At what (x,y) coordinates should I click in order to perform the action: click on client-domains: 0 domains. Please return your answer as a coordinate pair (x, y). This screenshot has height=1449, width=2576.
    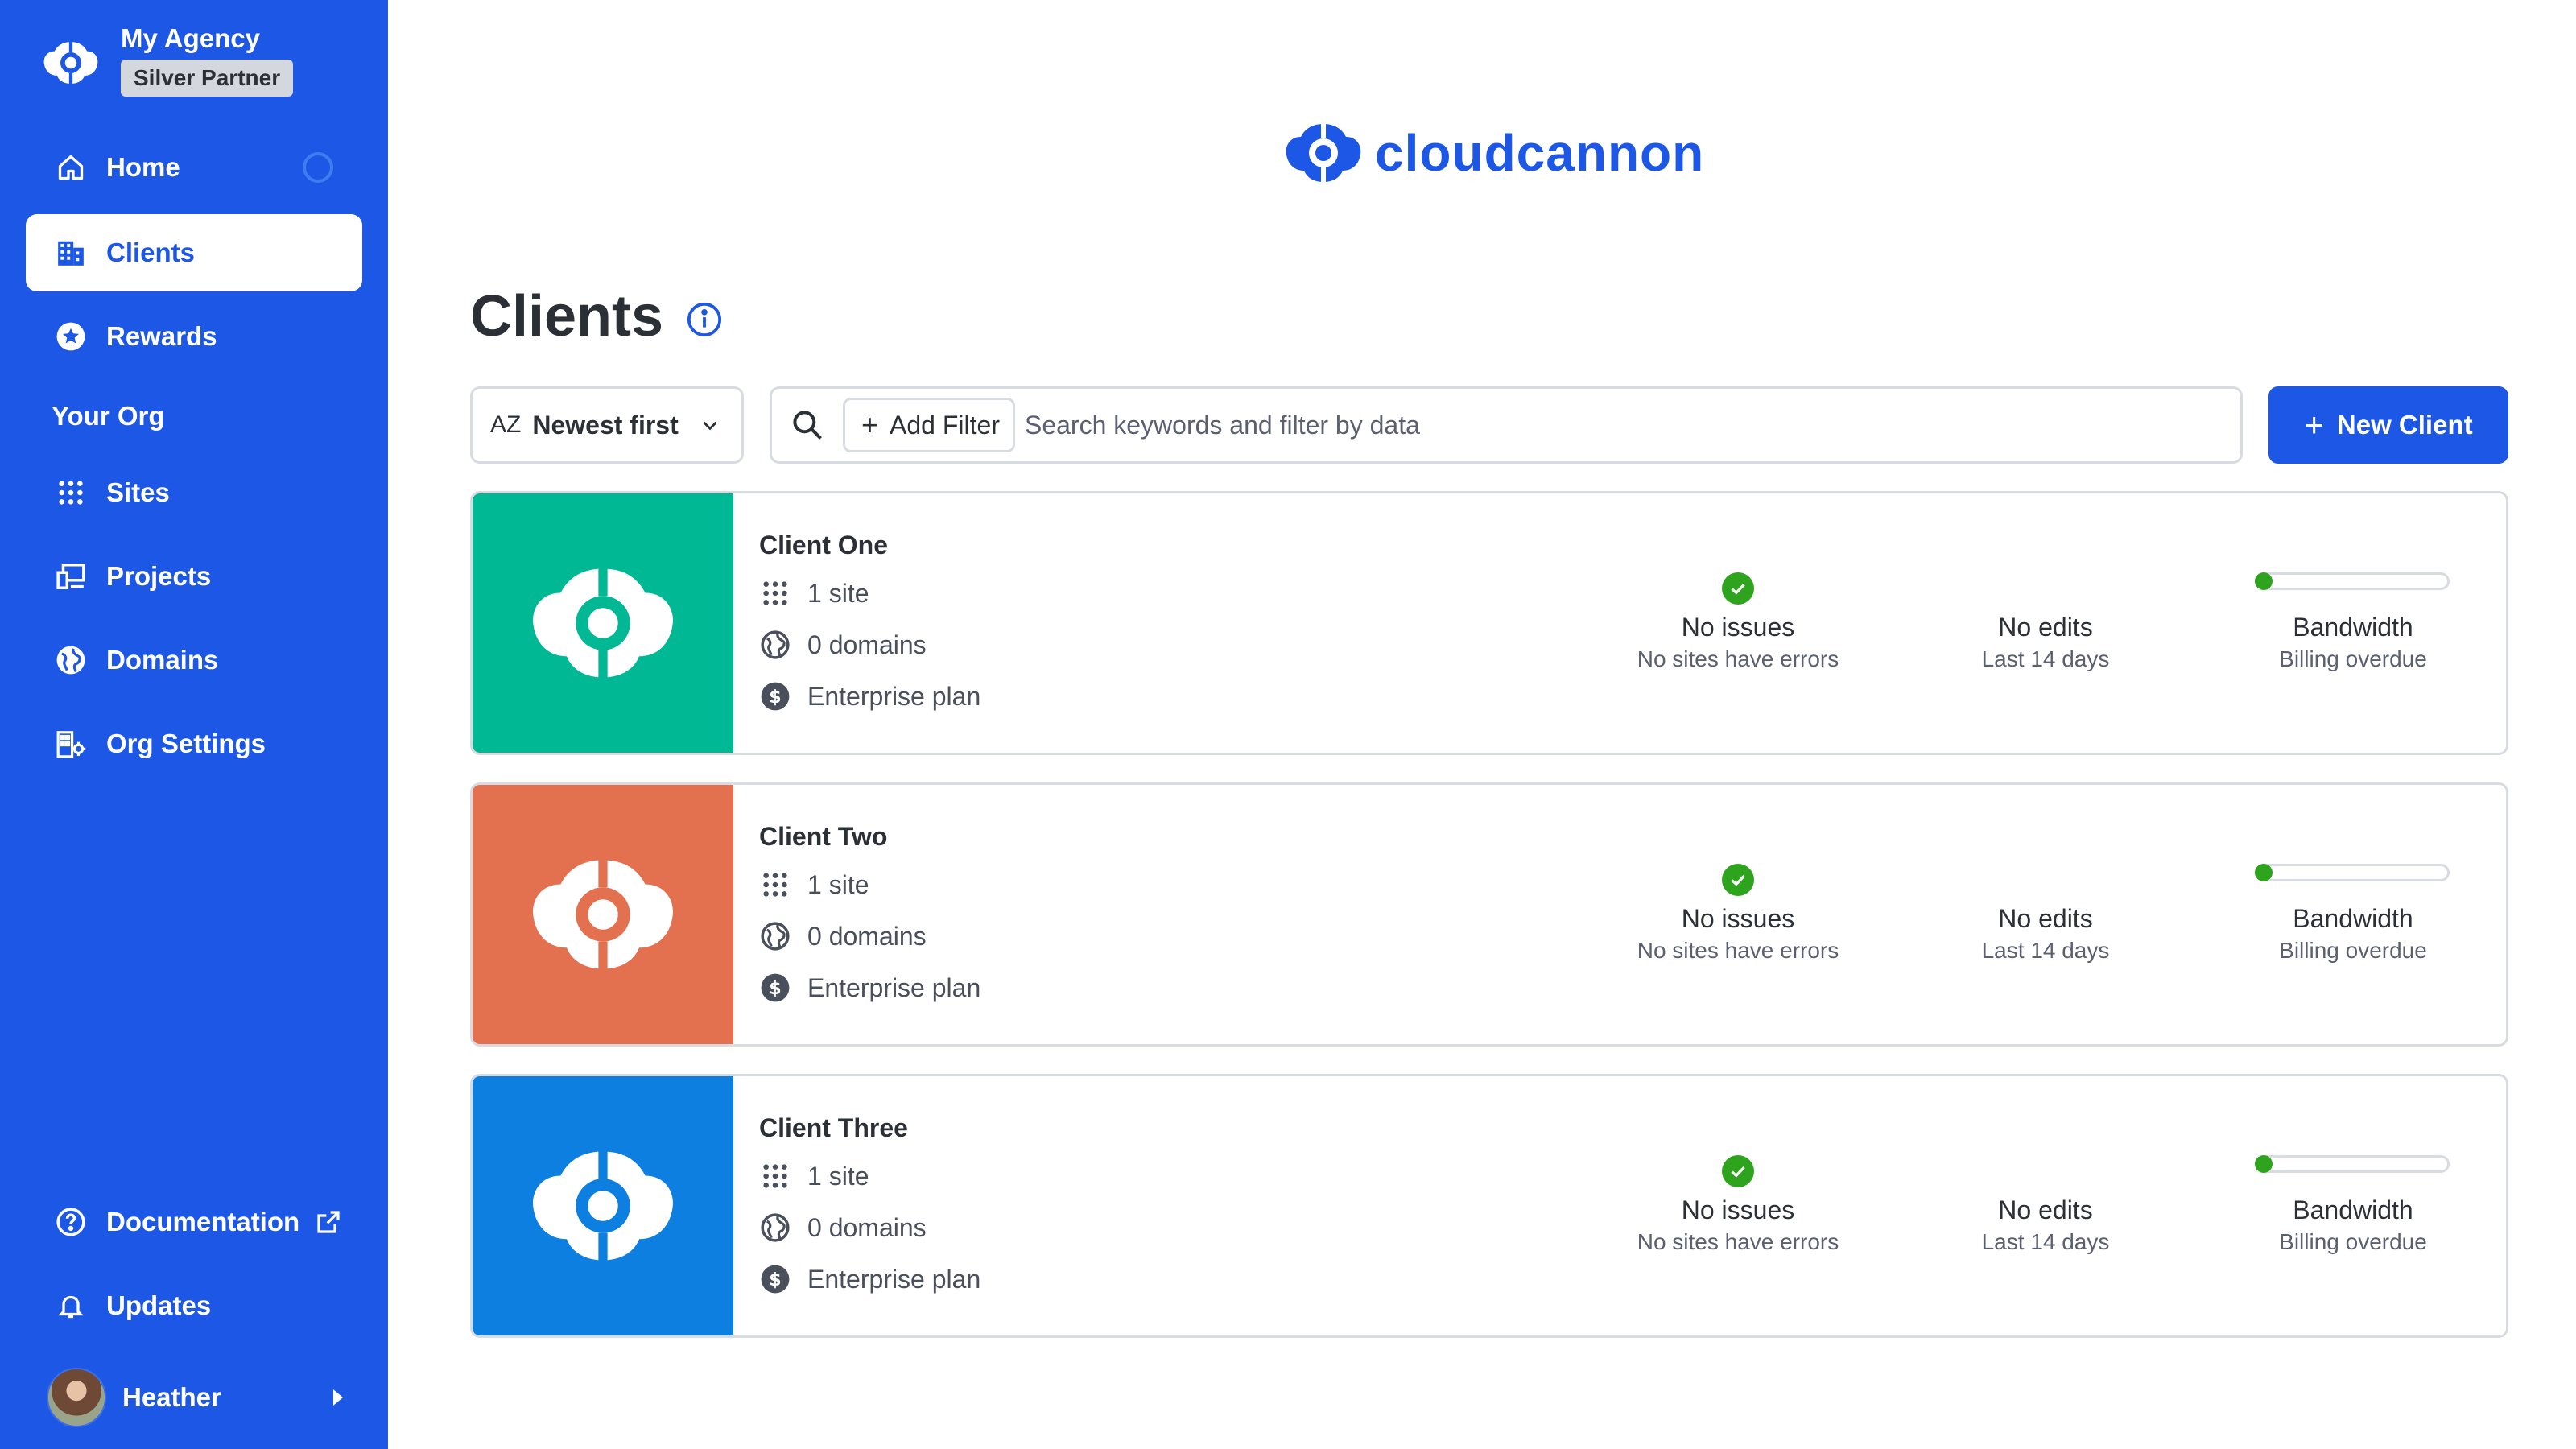
    Looking at the image, I should click on (843, 936).